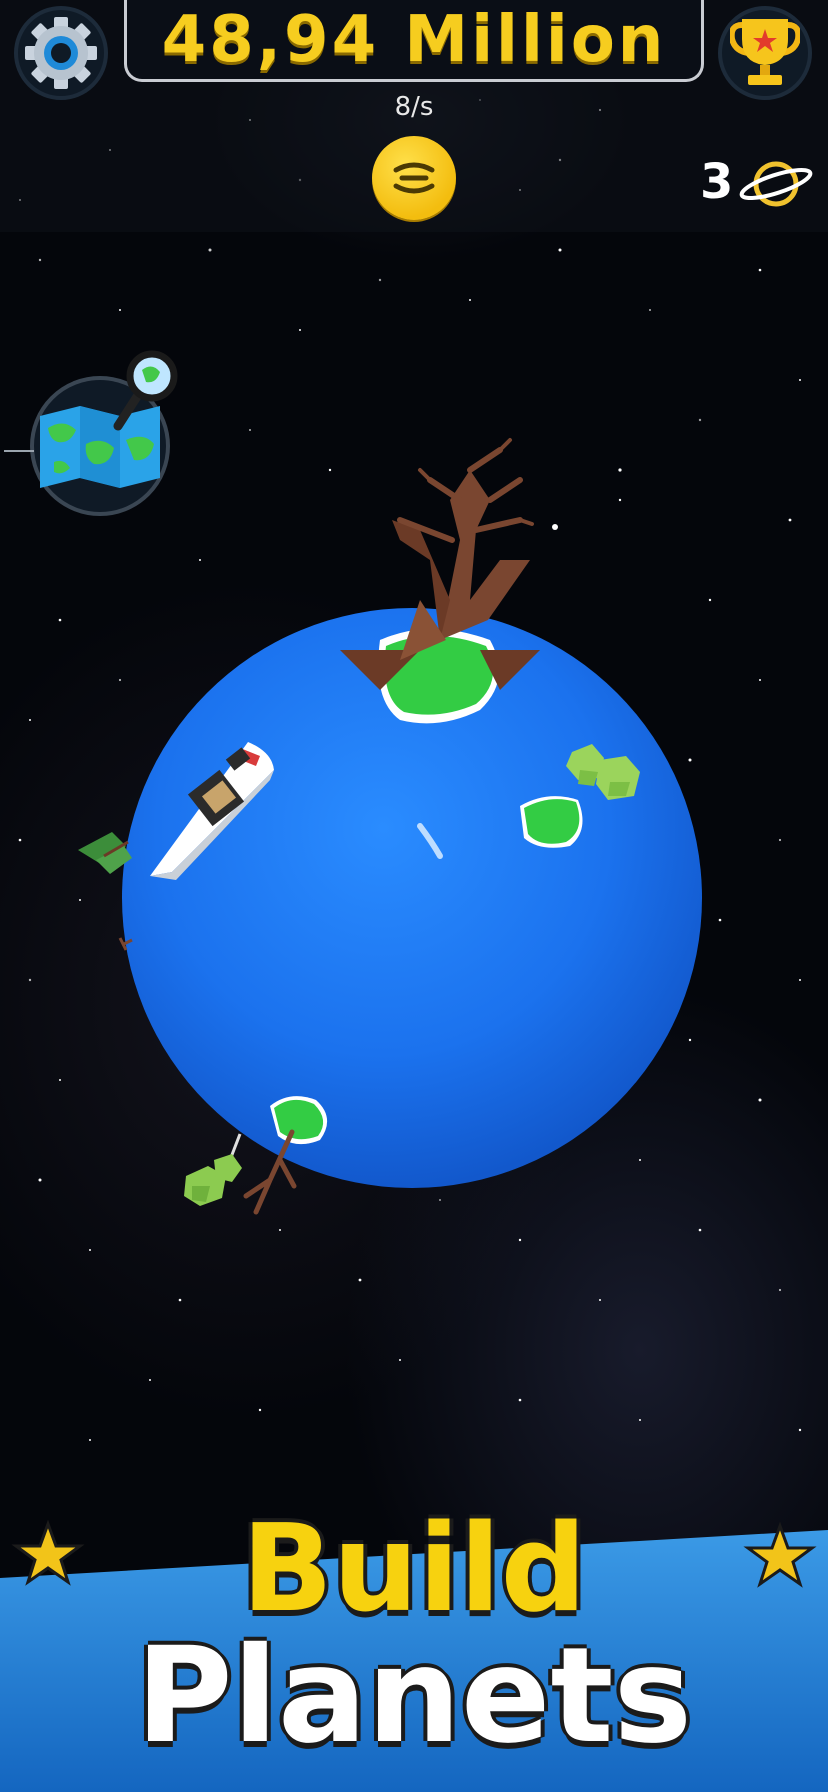 The image size is (828, 1792). What do you see at coordinates (414, 1569) in the screenshot?
I see `banner-title-line1: Build` at bounding box center [414, 1569].